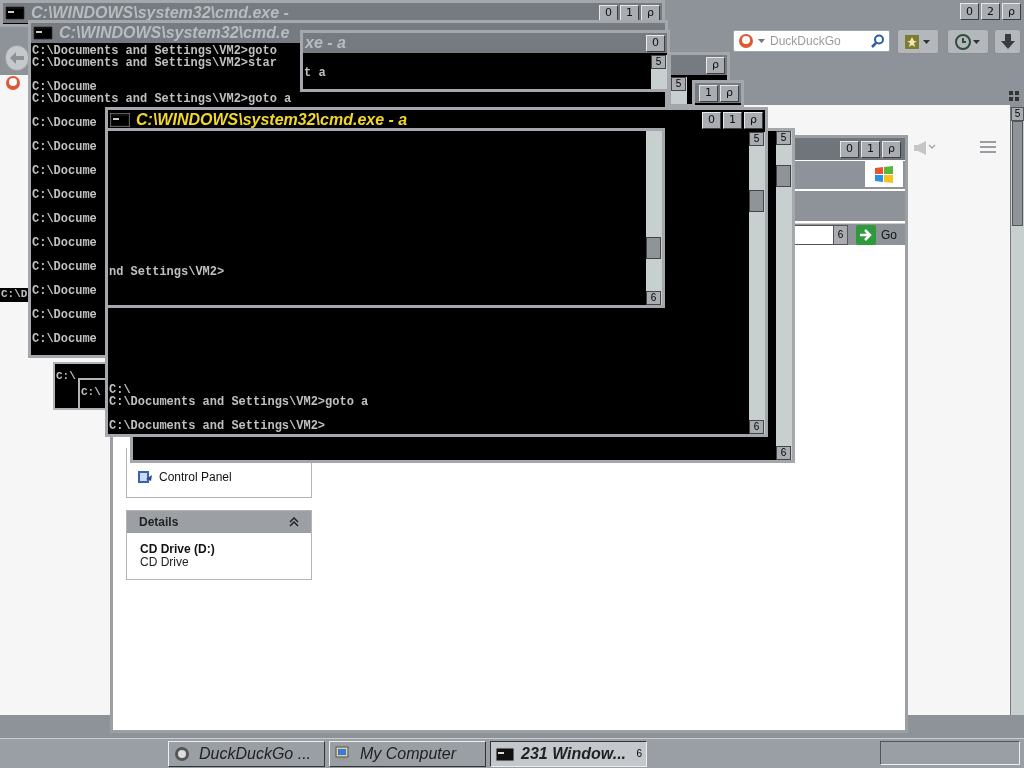 The image size is (1024, 768). What do you see at coordinates (654, 218) in the screenshot?
I see `scrollbar: 6` at bounding box center [654, 218].